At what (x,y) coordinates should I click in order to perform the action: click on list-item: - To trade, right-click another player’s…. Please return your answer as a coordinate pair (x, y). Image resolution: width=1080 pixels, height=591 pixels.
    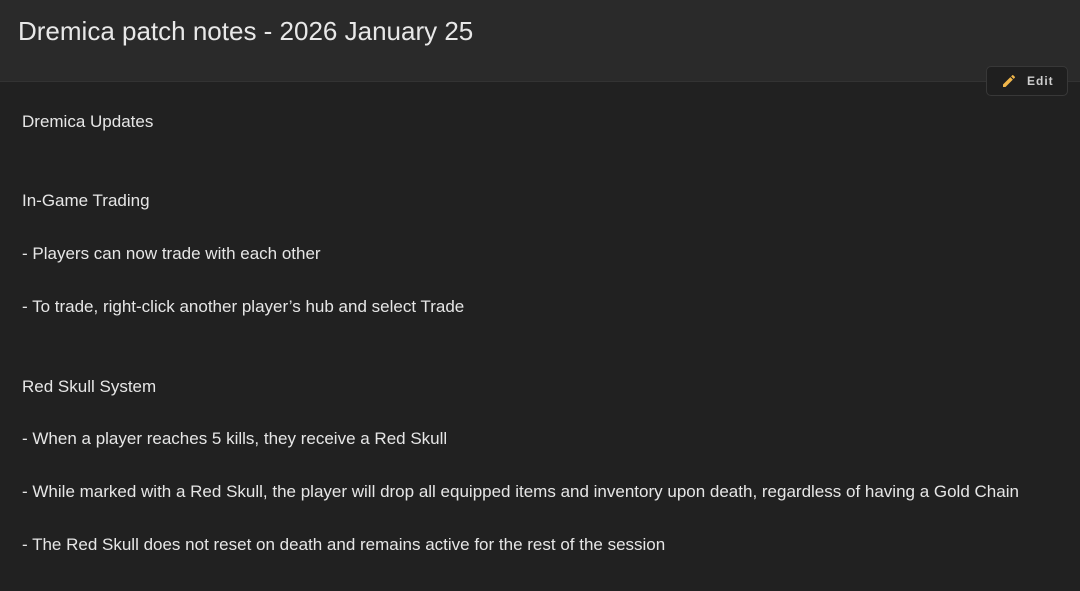
    Looking at the image, I should click on (243, 306).